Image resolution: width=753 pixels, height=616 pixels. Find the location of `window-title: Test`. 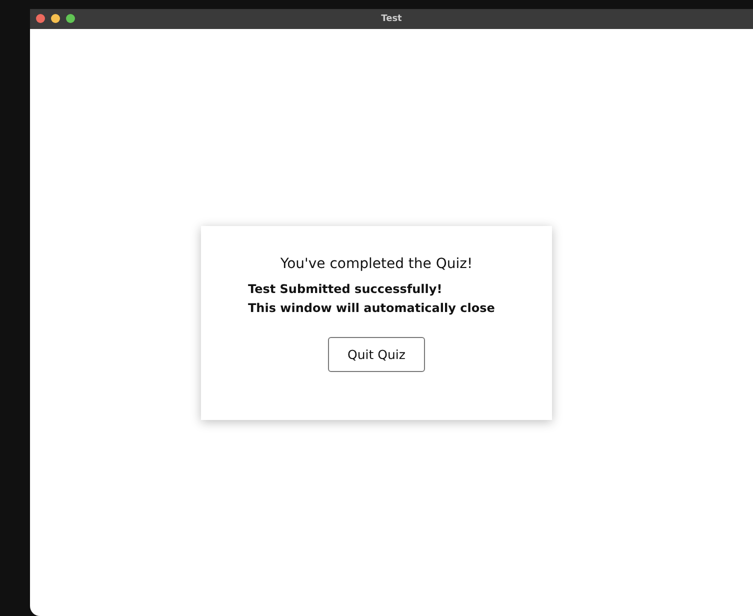

window-title: Test is located at coordinates (391, 19).